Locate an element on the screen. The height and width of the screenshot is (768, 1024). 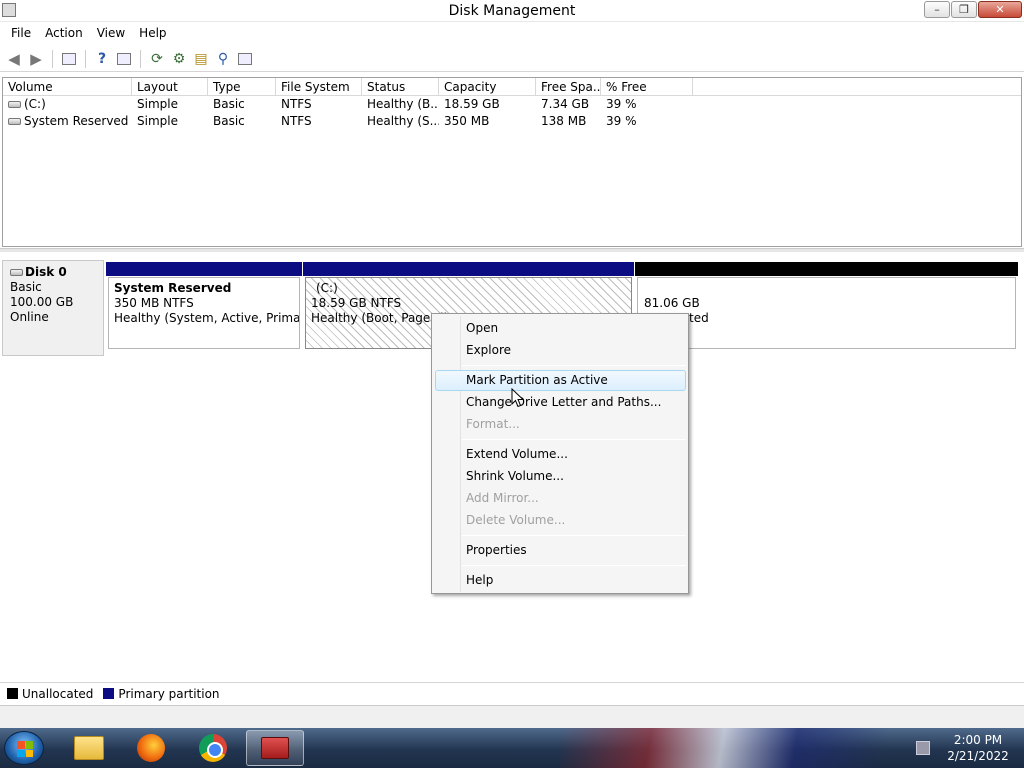
close-icon: ✕ is located at coordinates (1000, 9).